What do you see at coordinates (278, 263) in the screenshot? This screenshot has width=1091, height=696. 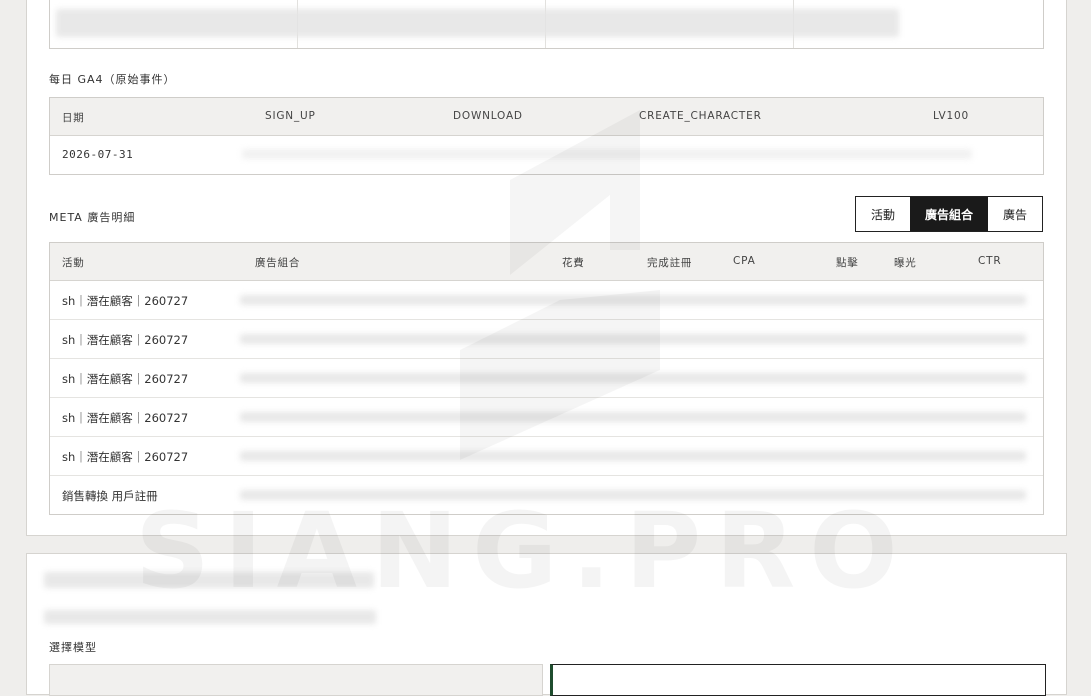 I see `col-adset: 廣告組合` at bounding box center [278, 263].